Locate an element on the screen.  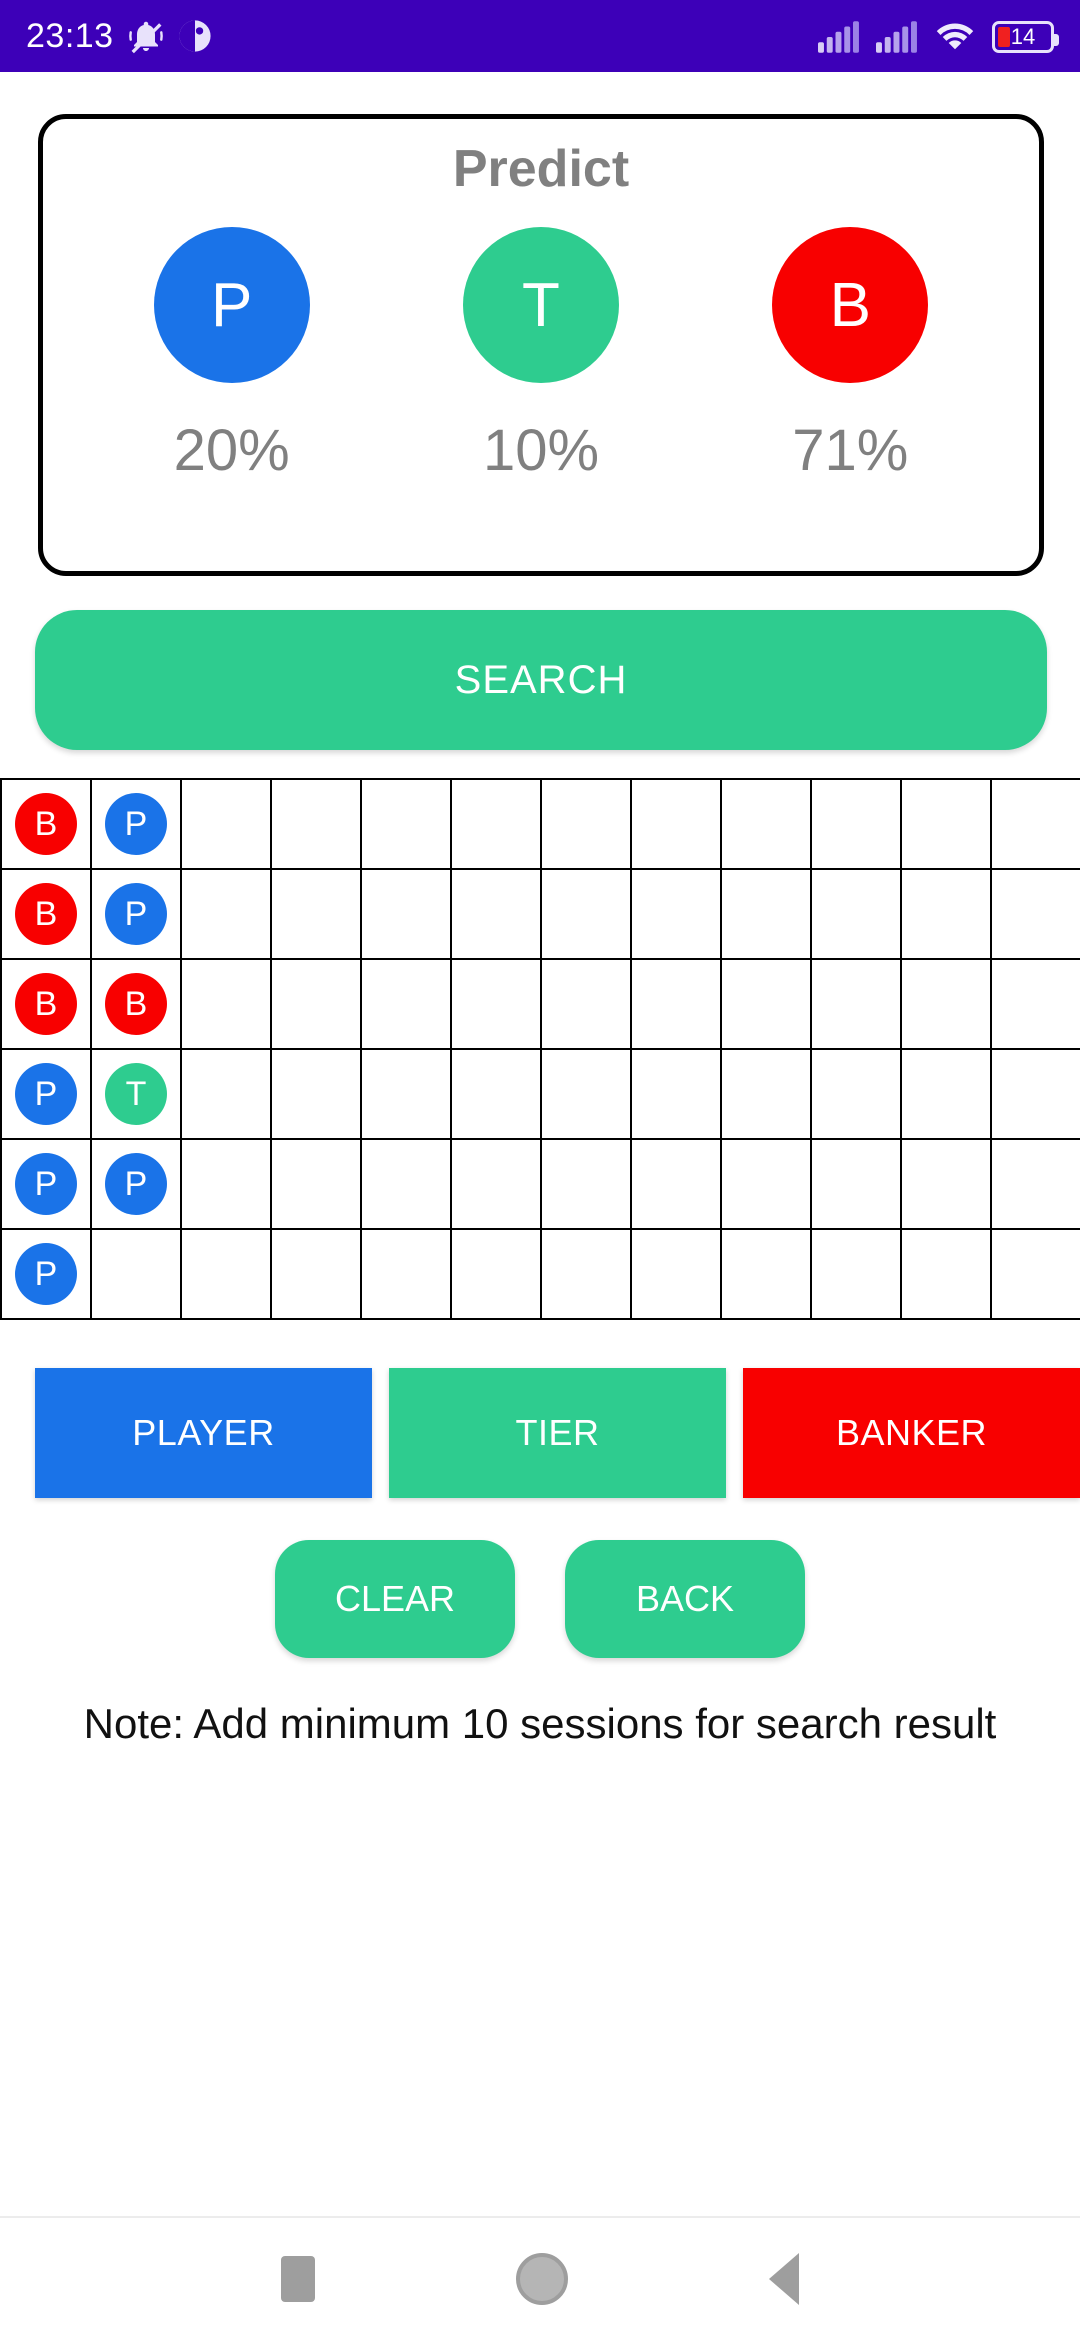
signal-icon is located at coordinates (839, 37).